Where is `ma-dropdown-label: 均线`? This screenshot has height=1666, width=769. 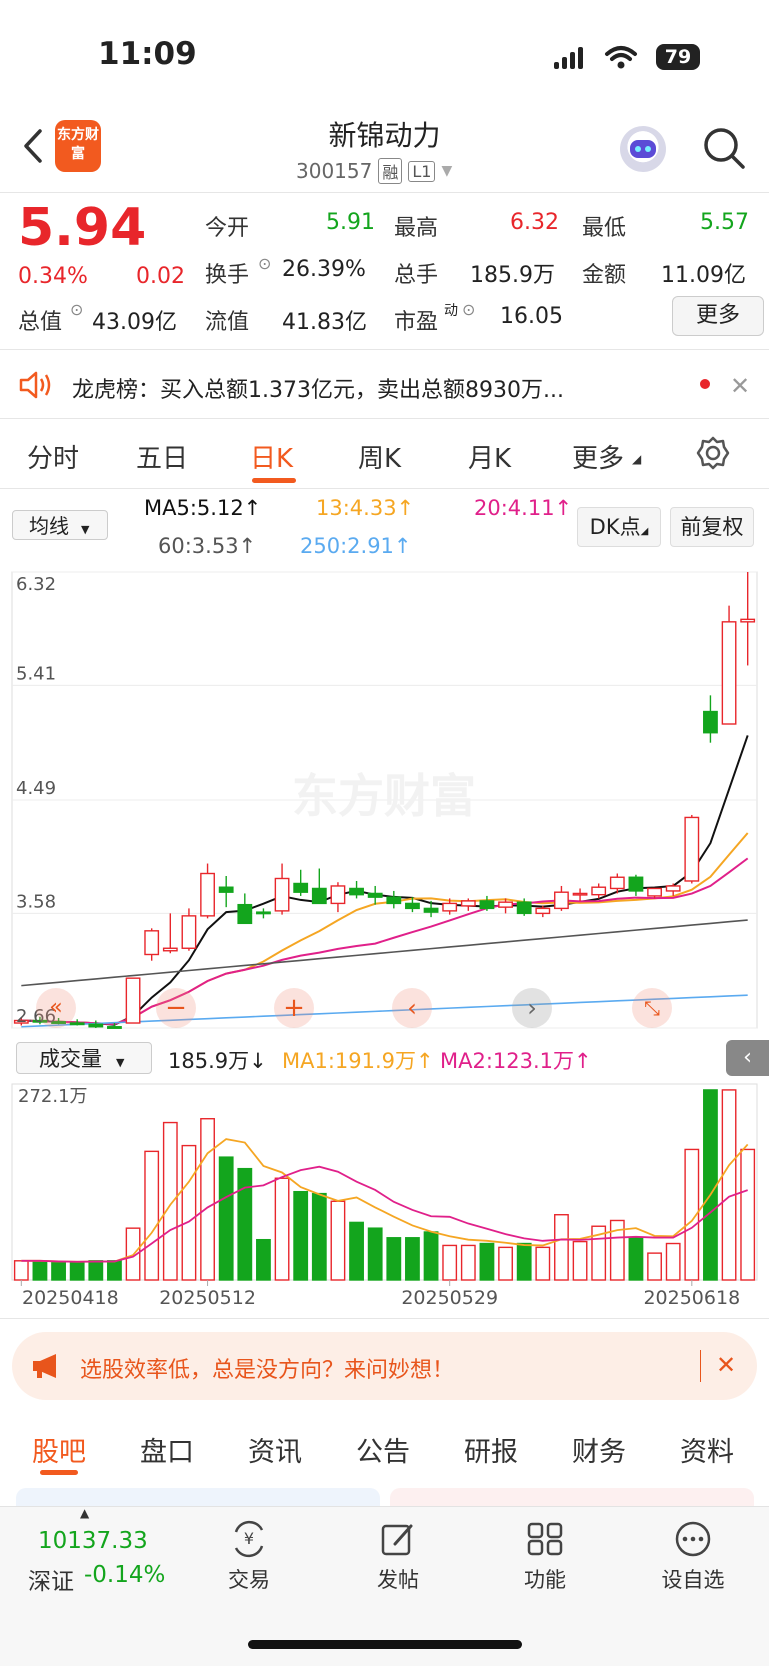 ma-dropdown-label: 均线 is located at coordinates (49, 526).